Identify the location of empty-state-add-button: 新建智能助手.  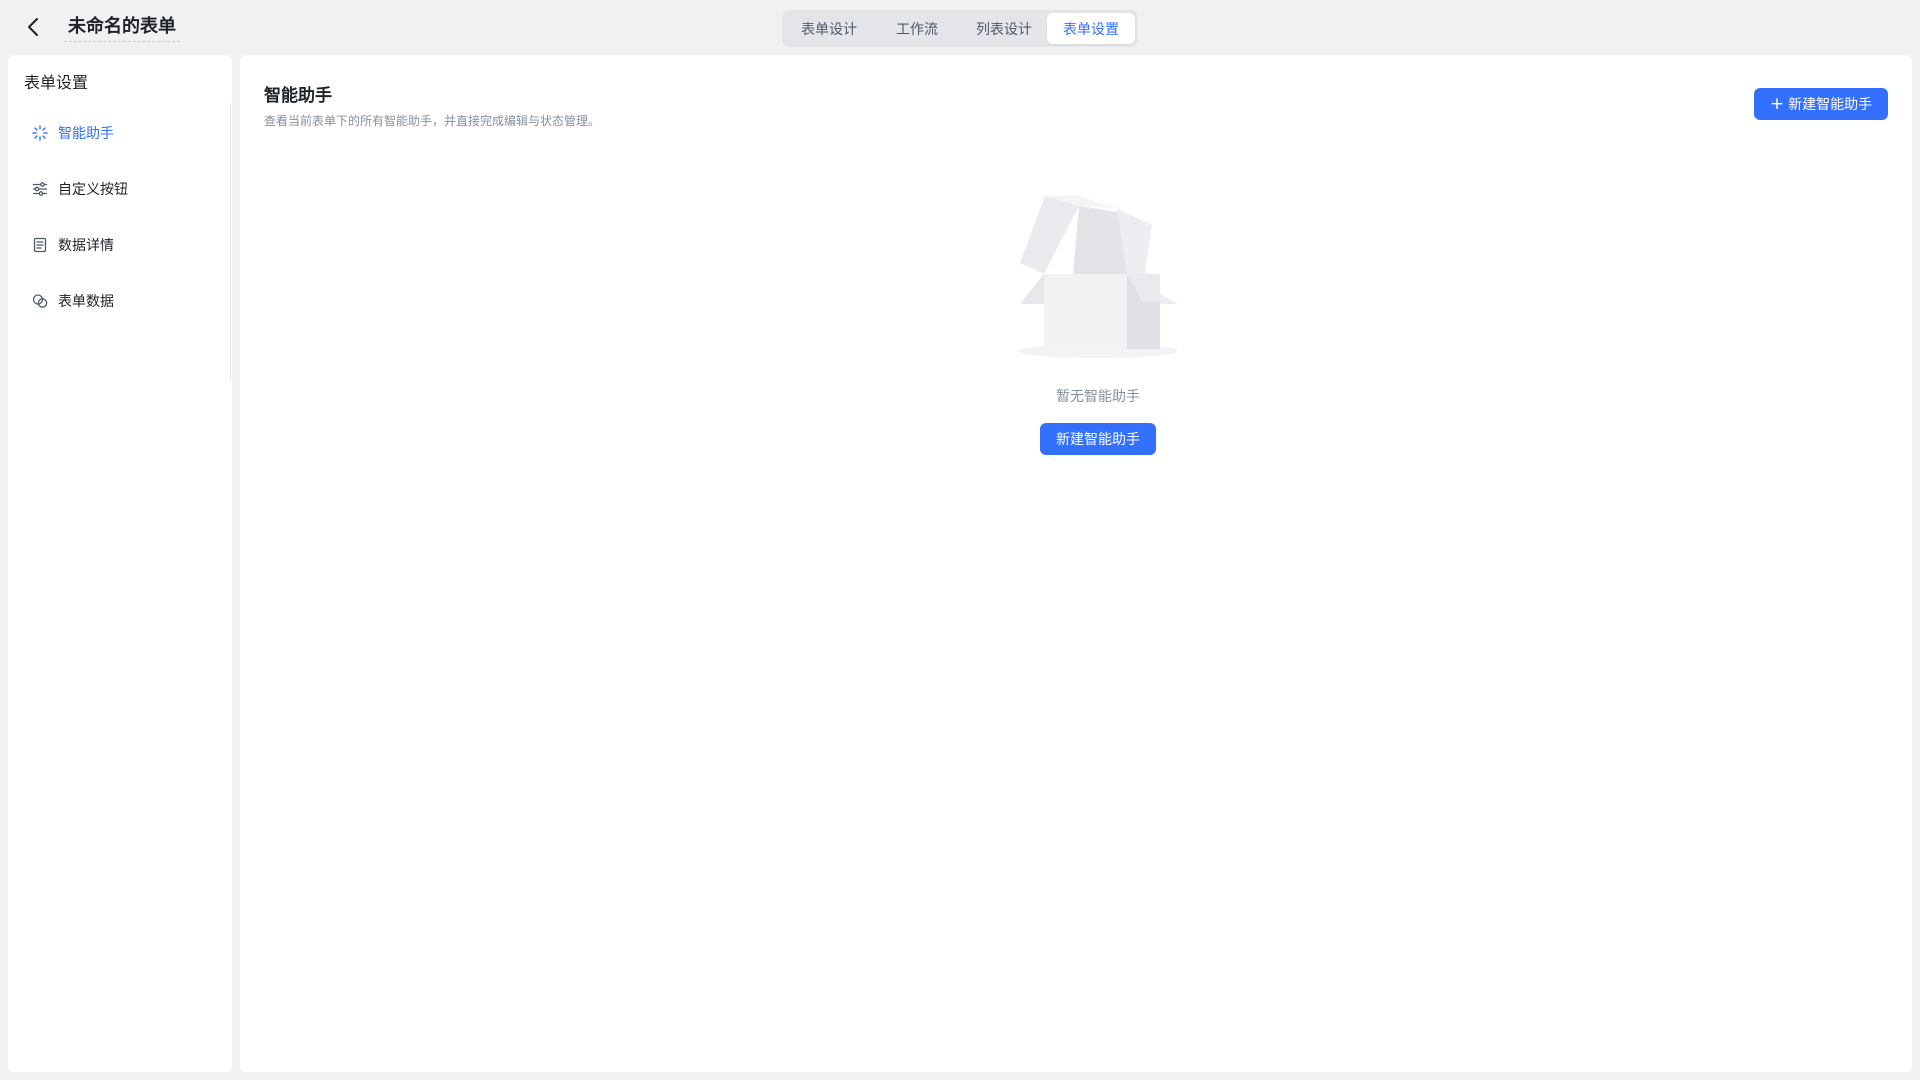
(1098, 439).